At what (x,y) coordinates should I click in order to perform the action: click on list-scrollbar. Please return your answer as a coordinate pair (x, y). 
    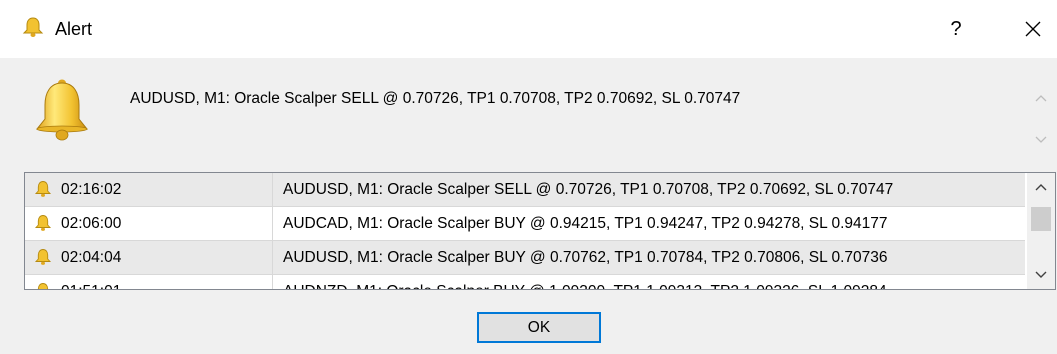
    Looking at the image, I should click on (1041, 231).